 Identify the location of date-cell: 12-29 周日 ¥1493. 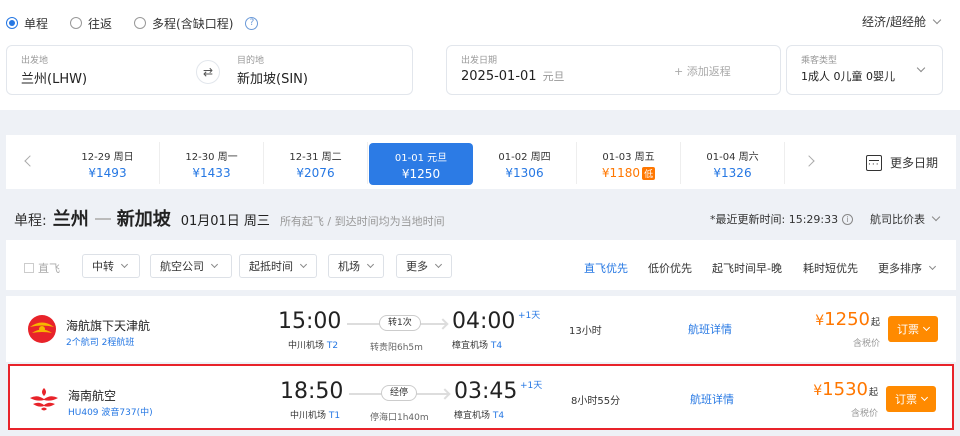
(108, 163).